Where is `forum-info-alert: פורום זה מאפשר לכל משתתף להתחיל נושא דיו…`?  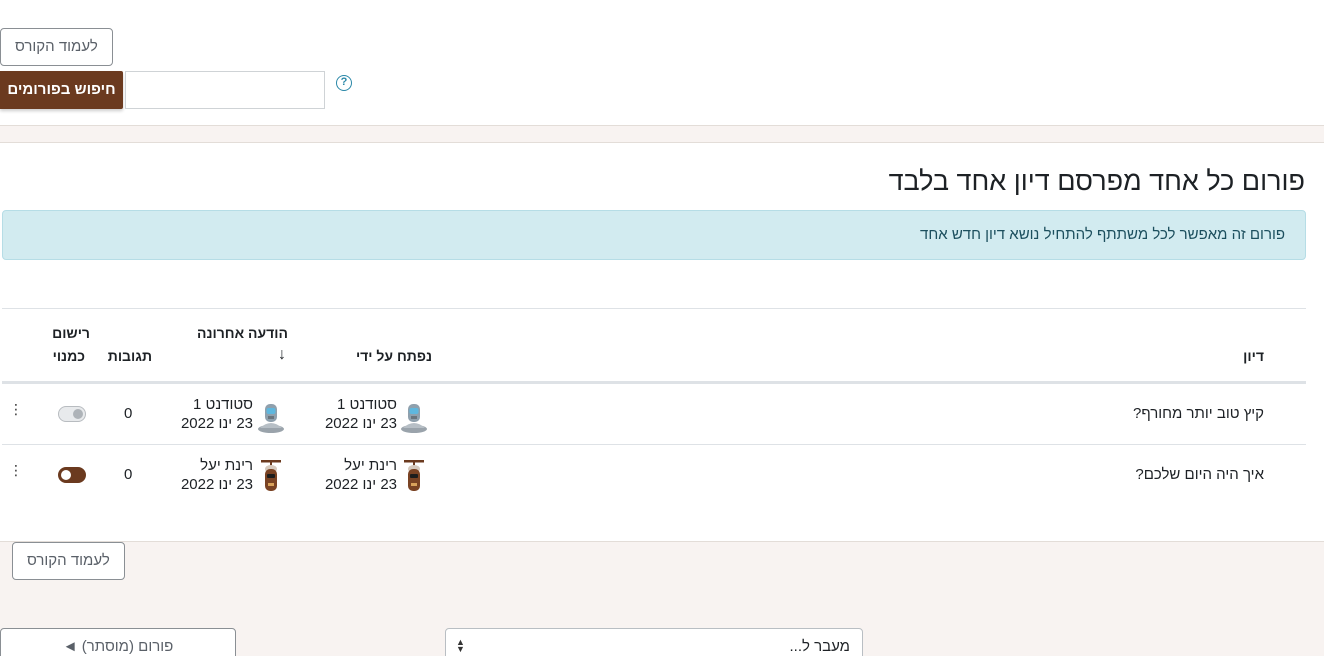
forum-info-alert: פורום זה מאפשר לכל משתתף להתחיל נושא דיו… is located at coordinates (654, 235).